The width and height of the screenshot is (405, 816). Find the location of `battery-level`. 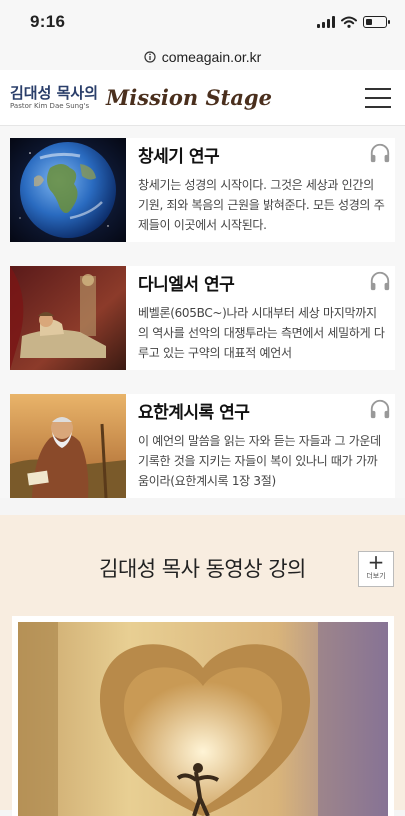

battery-level is located at coordinates (369, 22).